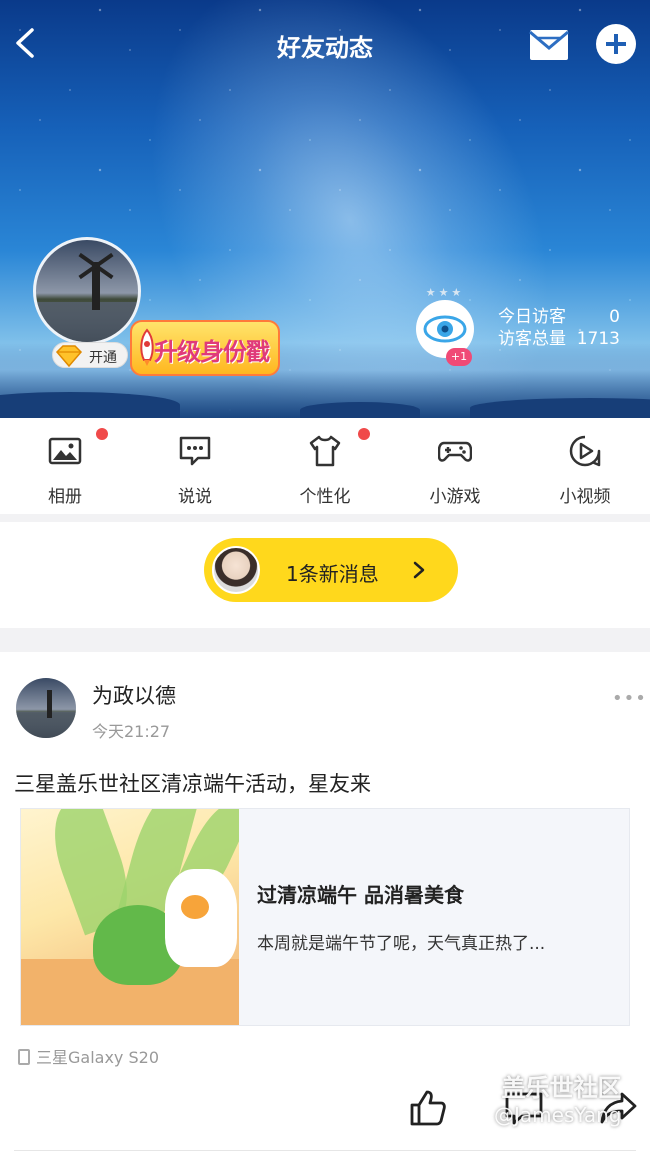 This screenshot has height=1155, width=650. I want to click on today-visitors-label: 今日访客, so click(532, 317).